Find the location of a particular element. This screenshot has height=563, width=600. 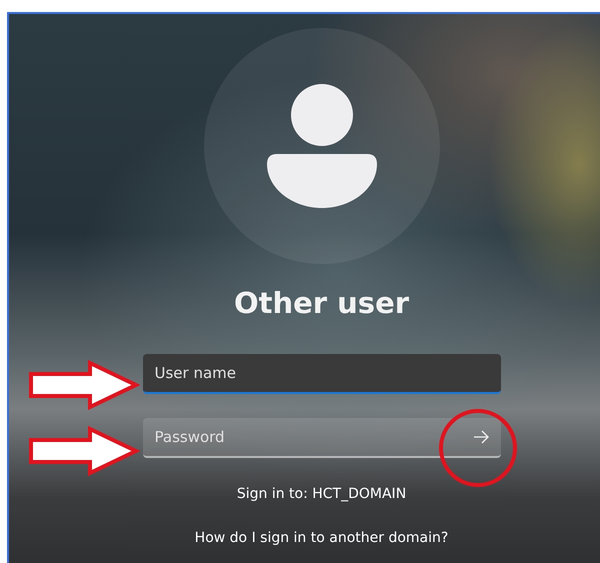

sign-in-domain-text: Sign in to: HCT_DOMAIN is located at coordinates (321, 494).